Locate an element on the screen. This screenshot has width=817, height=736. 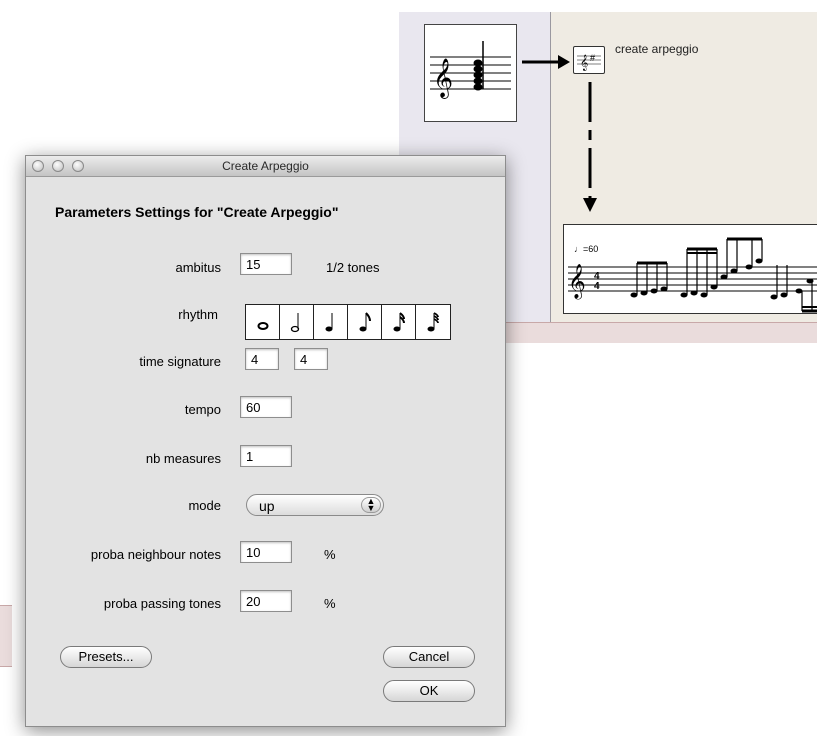
chord-staff: 𝄞 is located at coordinates (470, 70).